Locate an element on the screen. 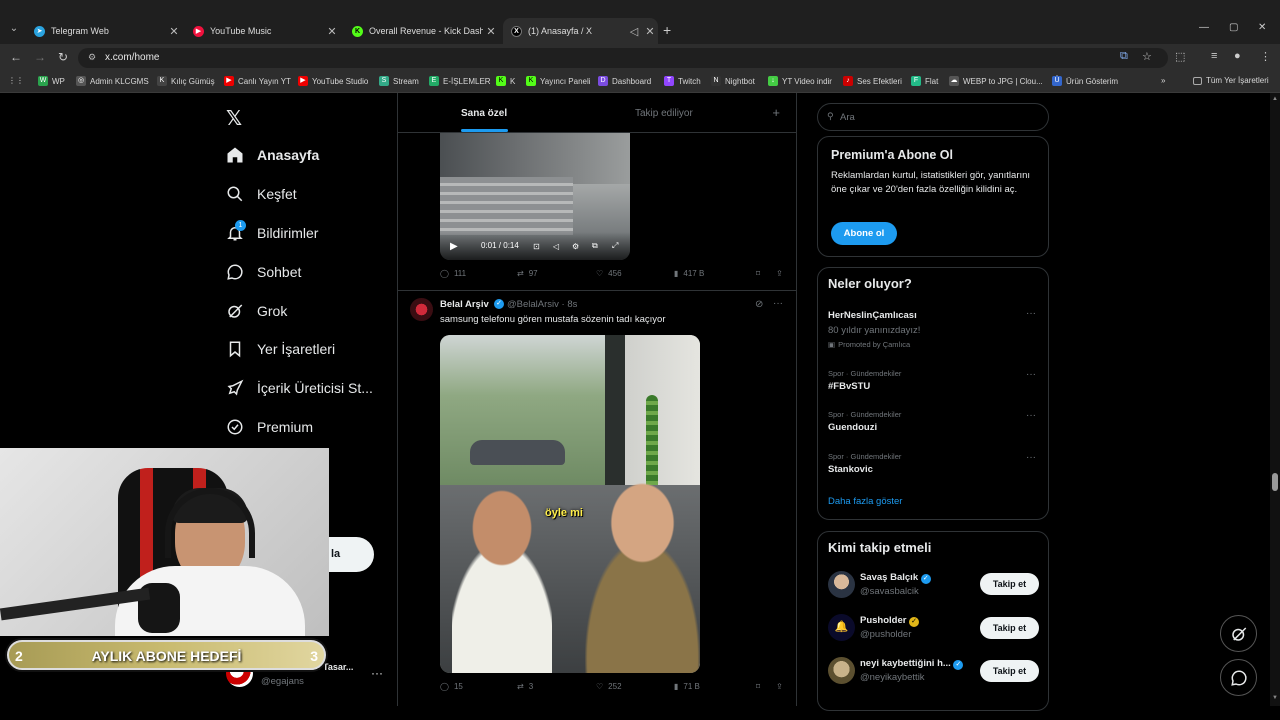 The height and width of the screenshot is (720, 1280). user-avatar: 🔔 is located at coordinates (841, 627).